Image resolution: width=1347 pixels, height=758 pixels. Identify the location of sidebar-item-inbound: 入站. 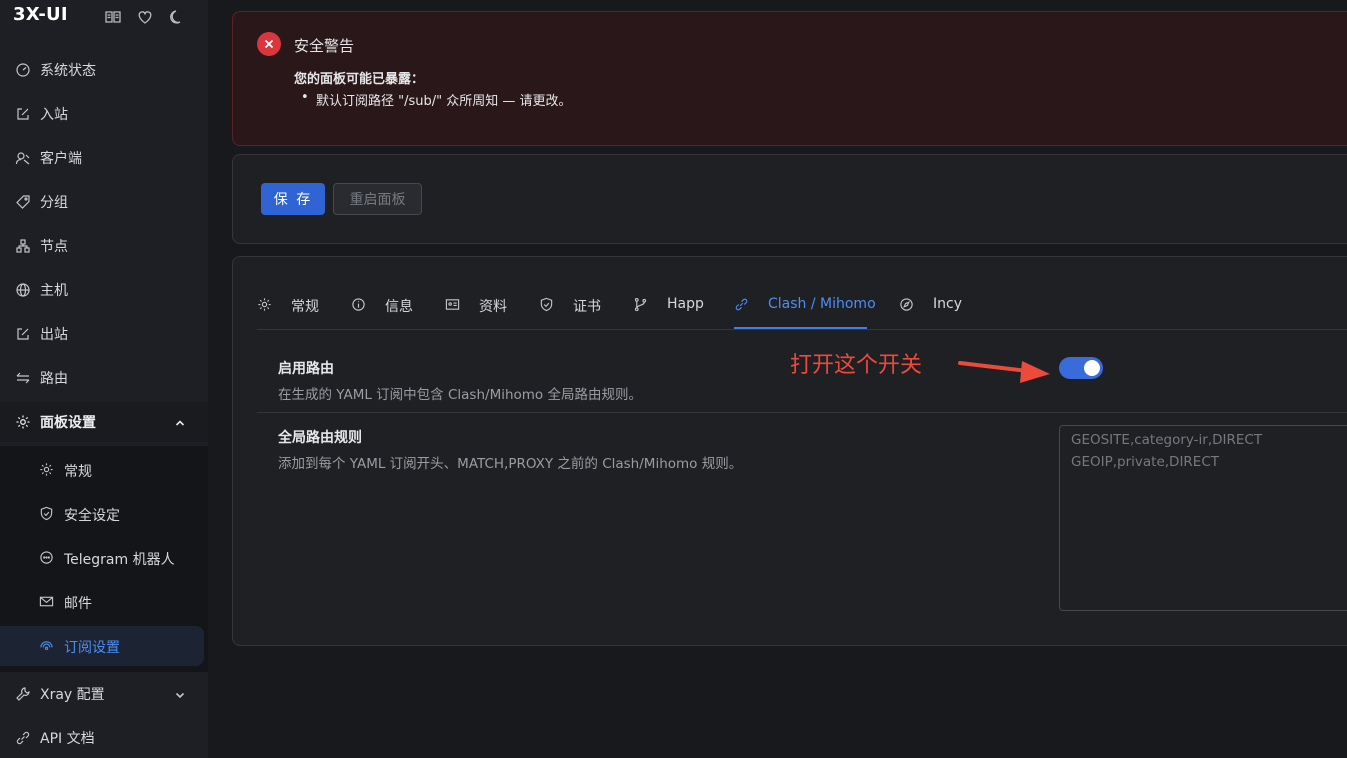
(104, 114).